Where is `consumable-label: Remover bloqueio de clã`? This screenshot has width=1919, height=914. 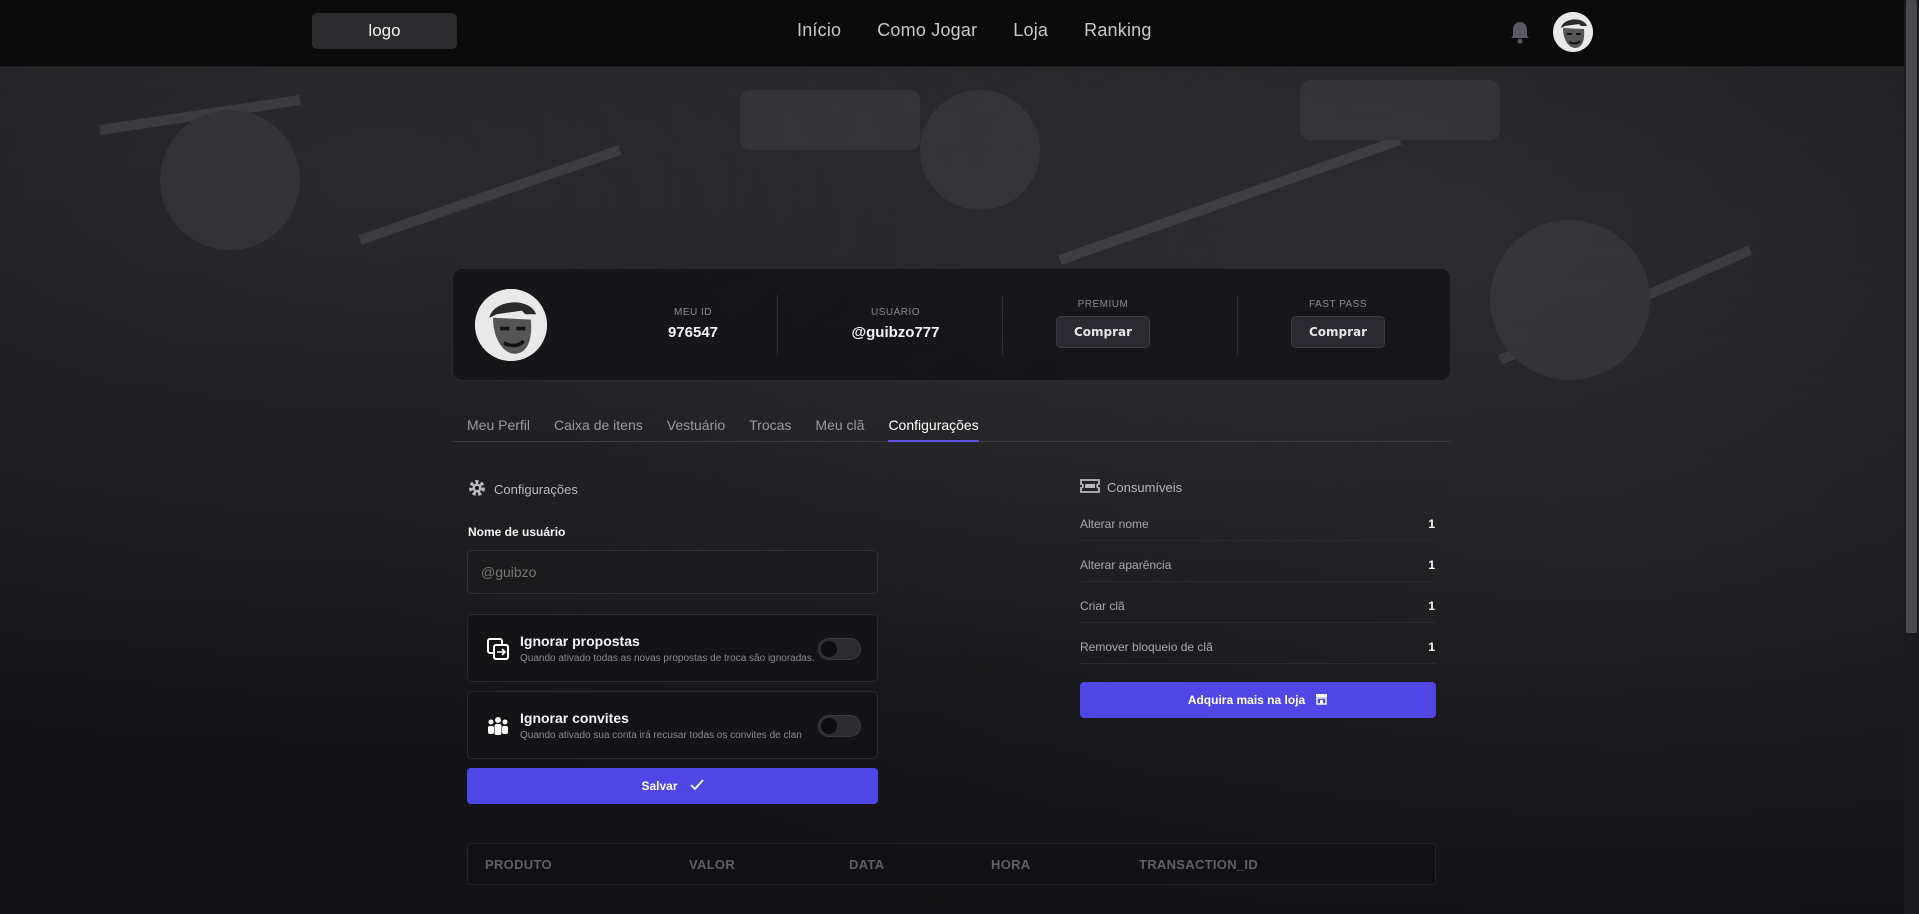
consumable-label: Remover bloqueio de clã is located at coordinates (1146, 647).